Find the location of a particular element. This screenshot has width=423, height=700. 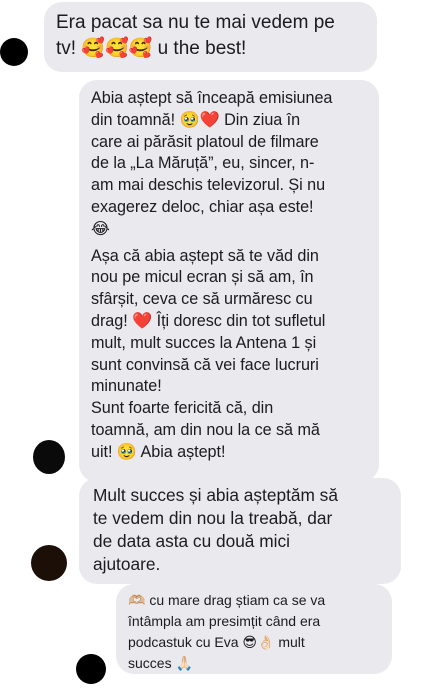

message-line: de data asta cu două mici is located at coordinates (191, 541).